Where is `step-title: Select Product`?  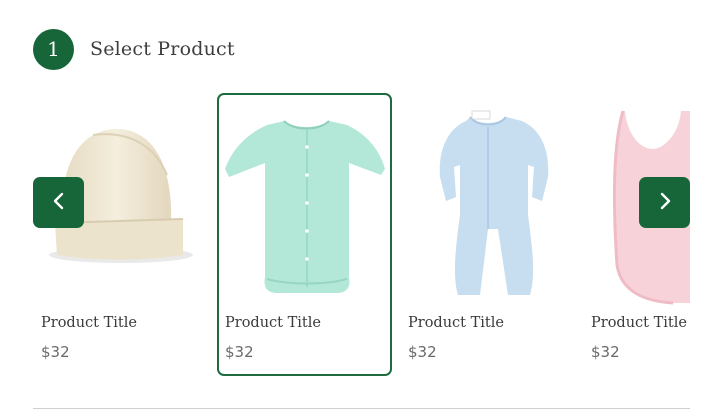 step-title: Select Product is located at coordinates (162, 49).